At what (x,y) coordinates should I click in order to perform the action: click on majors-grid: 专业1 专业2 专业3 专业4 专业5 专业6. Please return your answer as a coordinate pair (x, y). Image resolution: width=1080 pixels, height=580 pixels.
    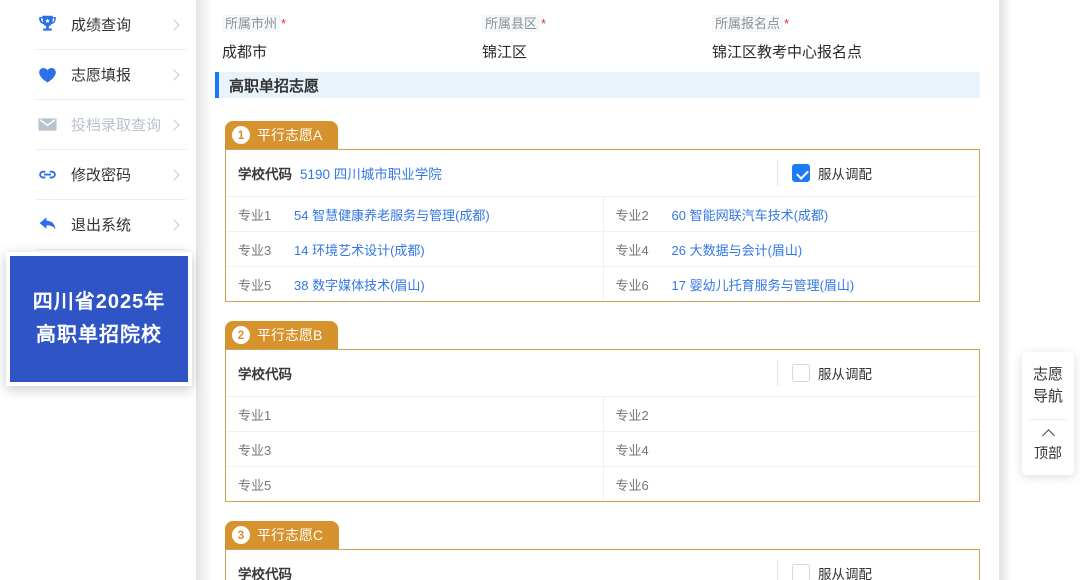
    Looking at the image, I should click on (602, 448).